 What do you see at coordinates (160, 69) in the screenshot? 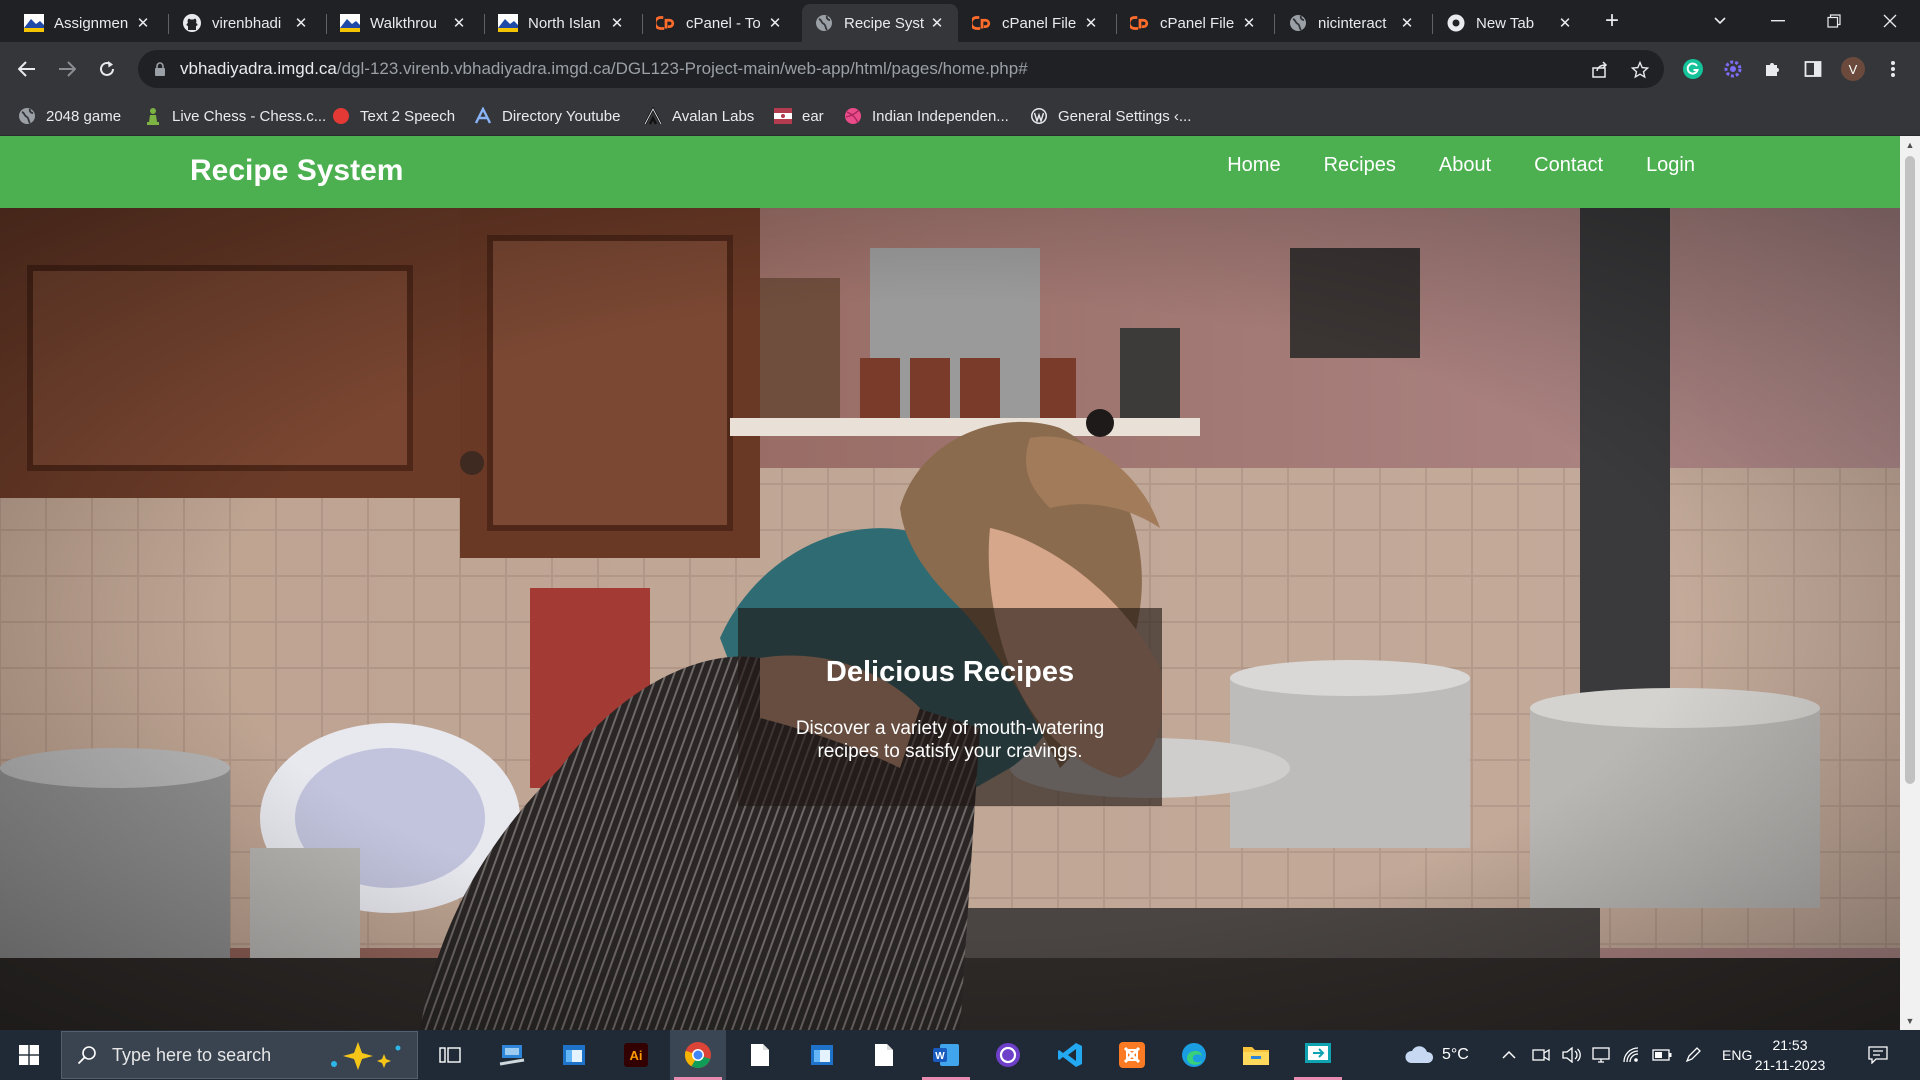
I see `lock-icon` at bounding box center [160, 69].